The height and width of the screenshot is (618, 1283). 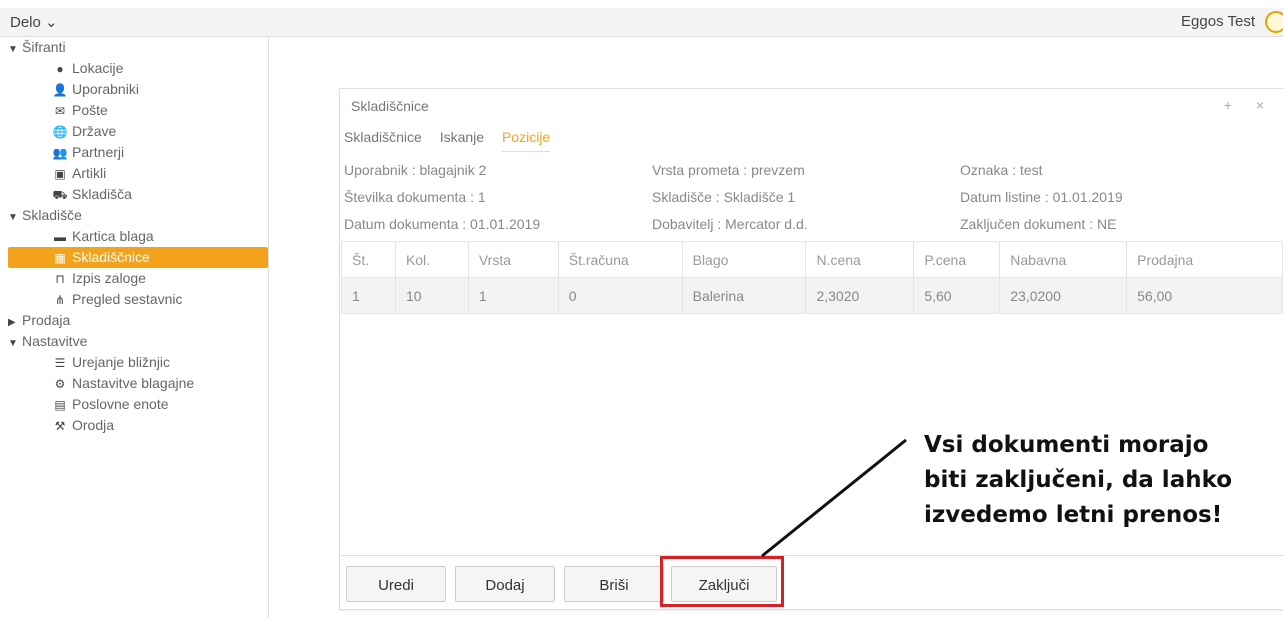 I want to click on tree-group-skladisce: ▼ Skladišče, so click(x=45, y=215).